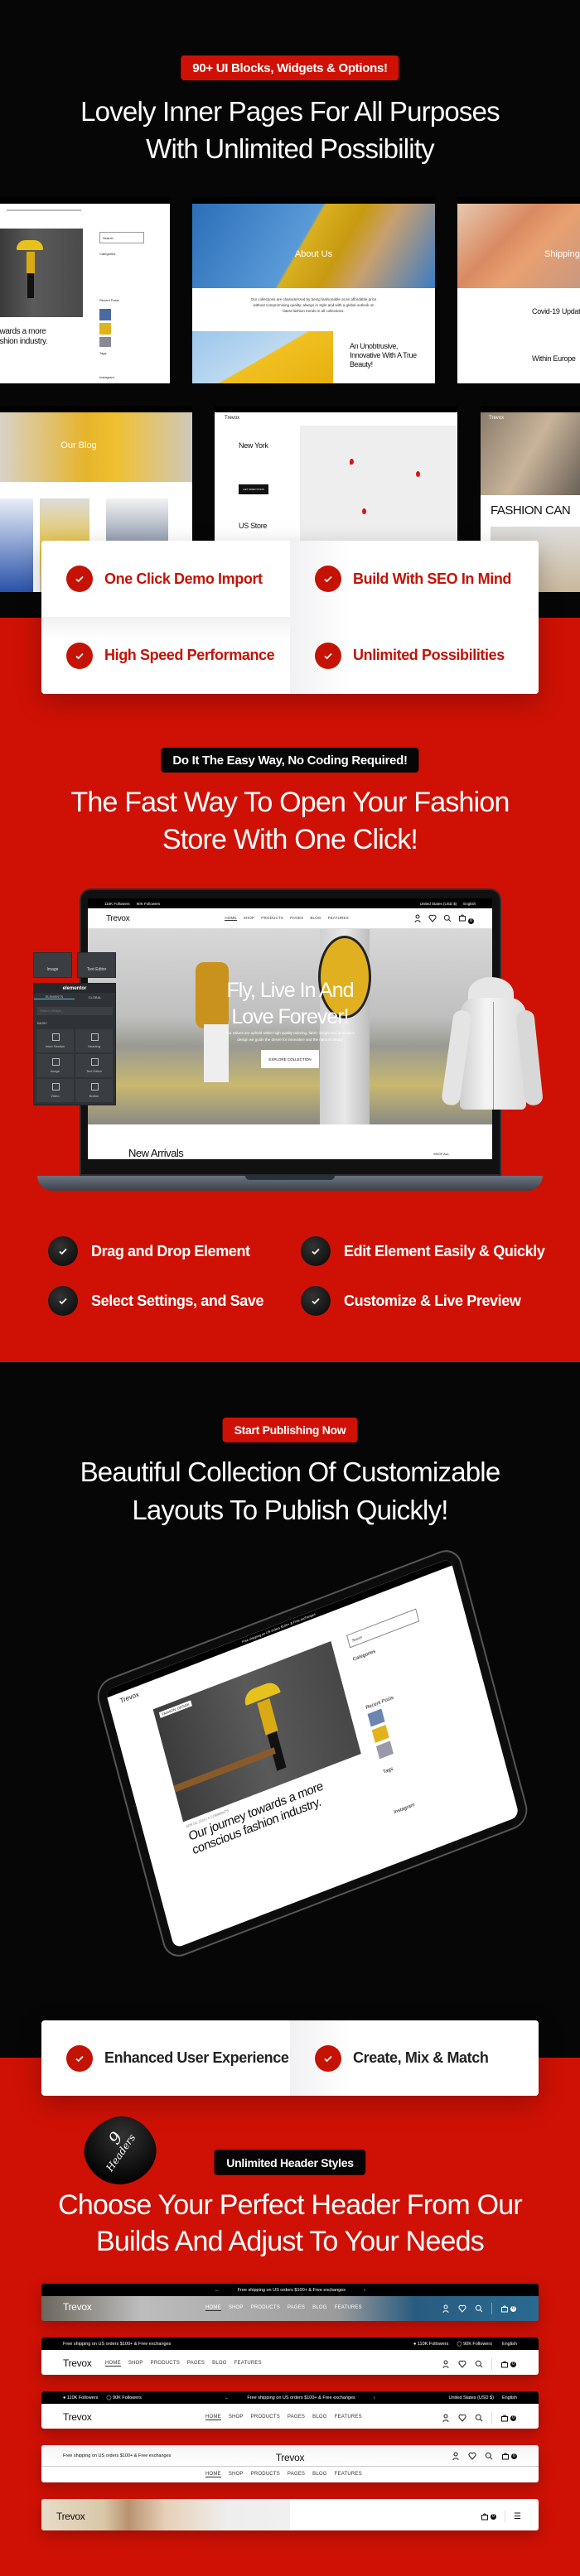 This screenshot has width=580, height=2576. What do you see at coordinates (54, 996) in the screenshot?
I see `tab-elements: ELEMENTS` at bounding box center [54, 996].